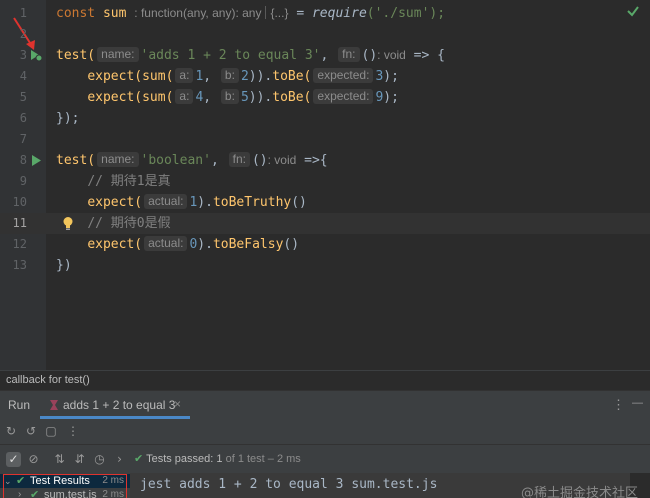 The width and height of the screenshot is (650, 498). I want to click on line-number: 7, so click(23, 139).